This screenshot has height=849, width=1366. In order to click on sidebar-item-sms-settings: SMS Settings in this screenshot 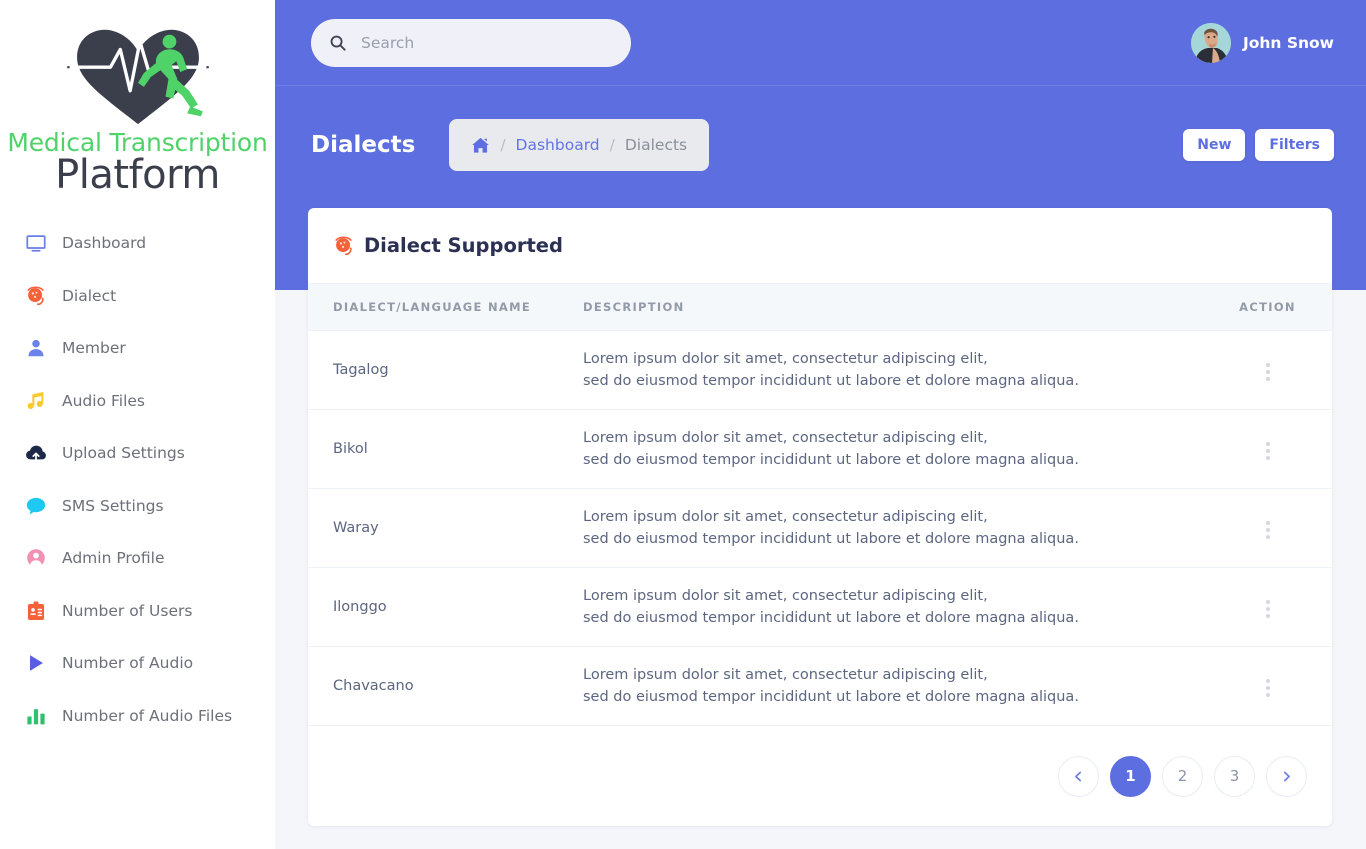, I will do `click(137, 506)`.